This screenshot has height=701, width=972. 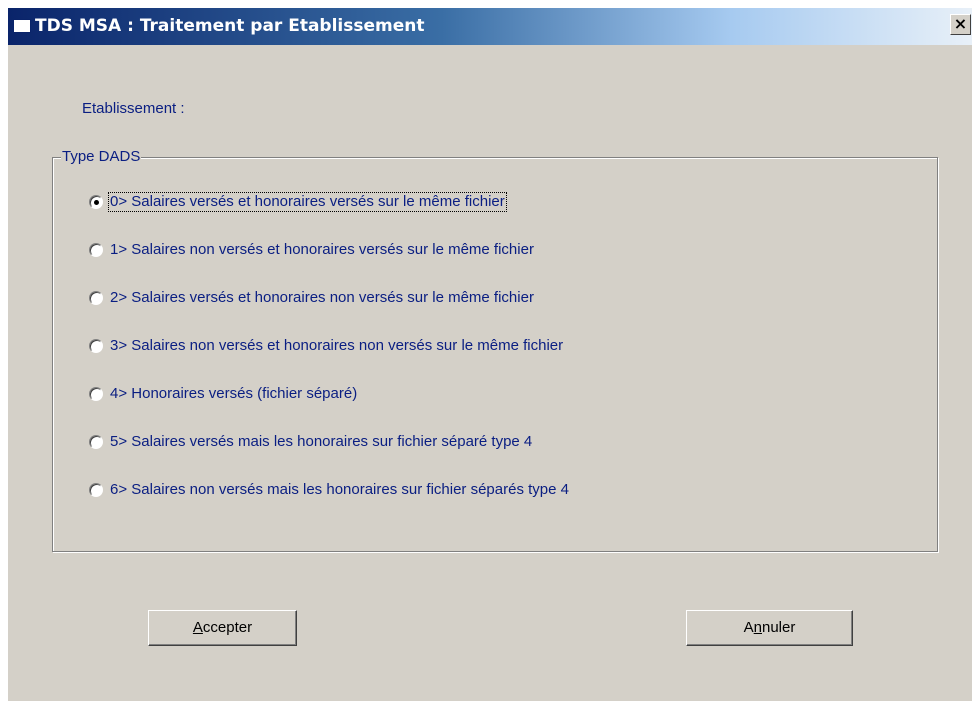 I want to click on radio-dot-icon, so click(x=96, y=202).